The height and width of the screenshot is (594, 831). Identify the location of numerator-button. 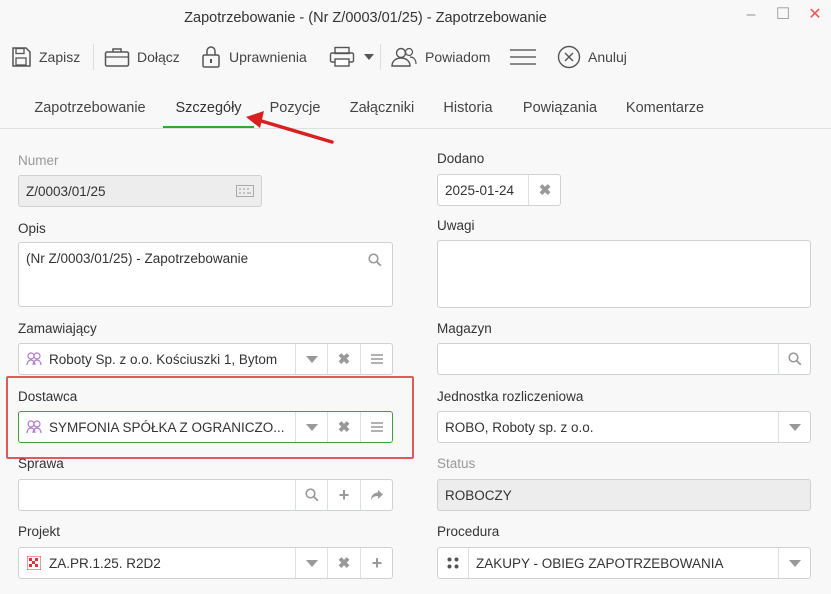
(245, 191).